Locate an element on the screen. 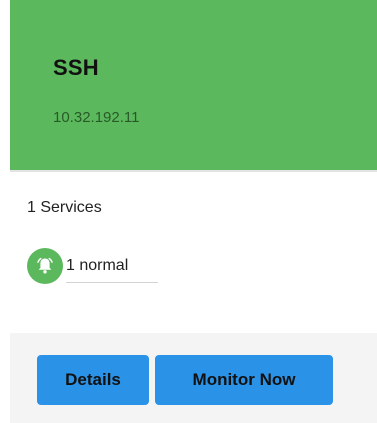 This screenshot has width=377, height=423. services-count: 1 Services is located at coordinates (64, 207).